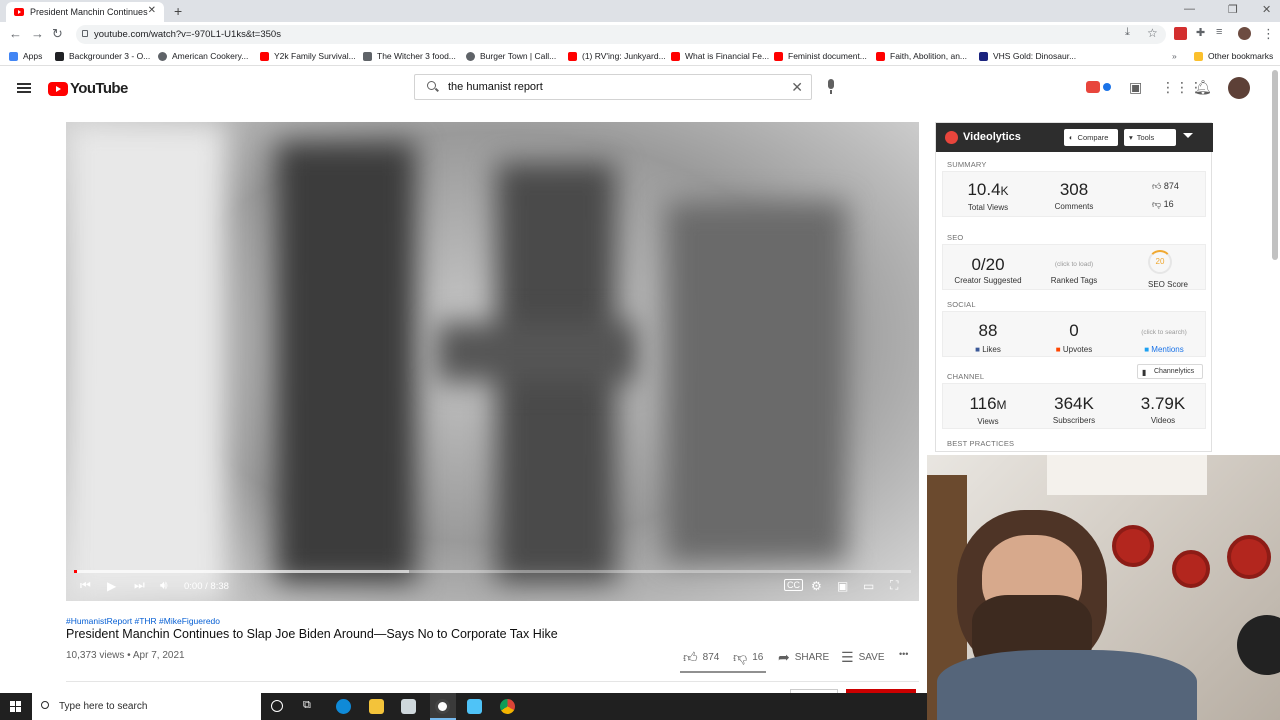 The height and width of the screenshot is (720, 1280). What do you see at coordinates (88, 88) in the screenshot?
I see `youtube-logo: YouTube` at bounding box center [88, 88].